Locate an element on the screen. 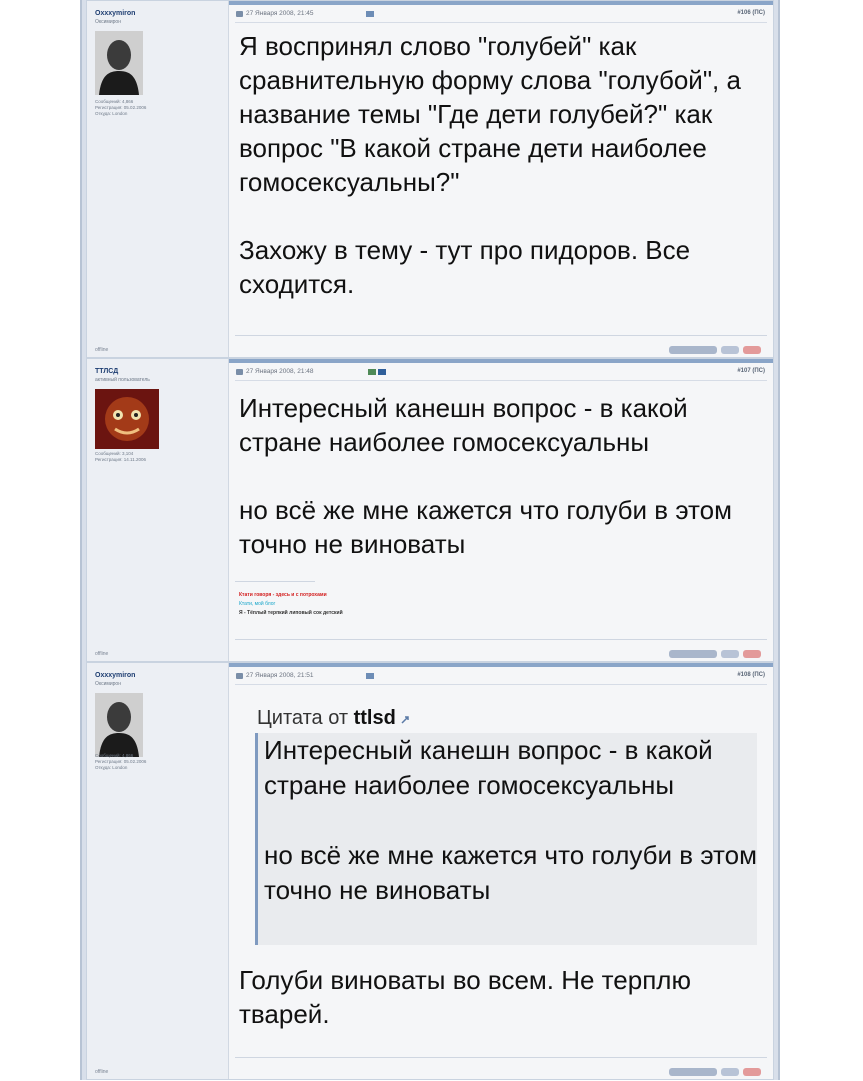 The width and height of the screenshot is (863, 1081). quote-header: Цитата от ttlsd is located at coordinates (333, 718).